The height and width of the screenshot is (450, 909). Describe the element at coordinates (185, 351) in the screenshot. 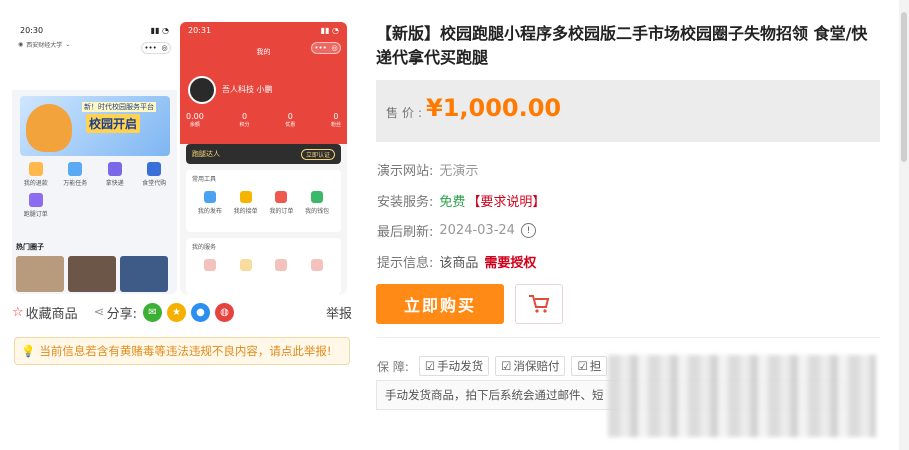

I see `notice-text: 当前信息若含有黄赌毒等违法违规不良内容，请点此举报!` at that location.